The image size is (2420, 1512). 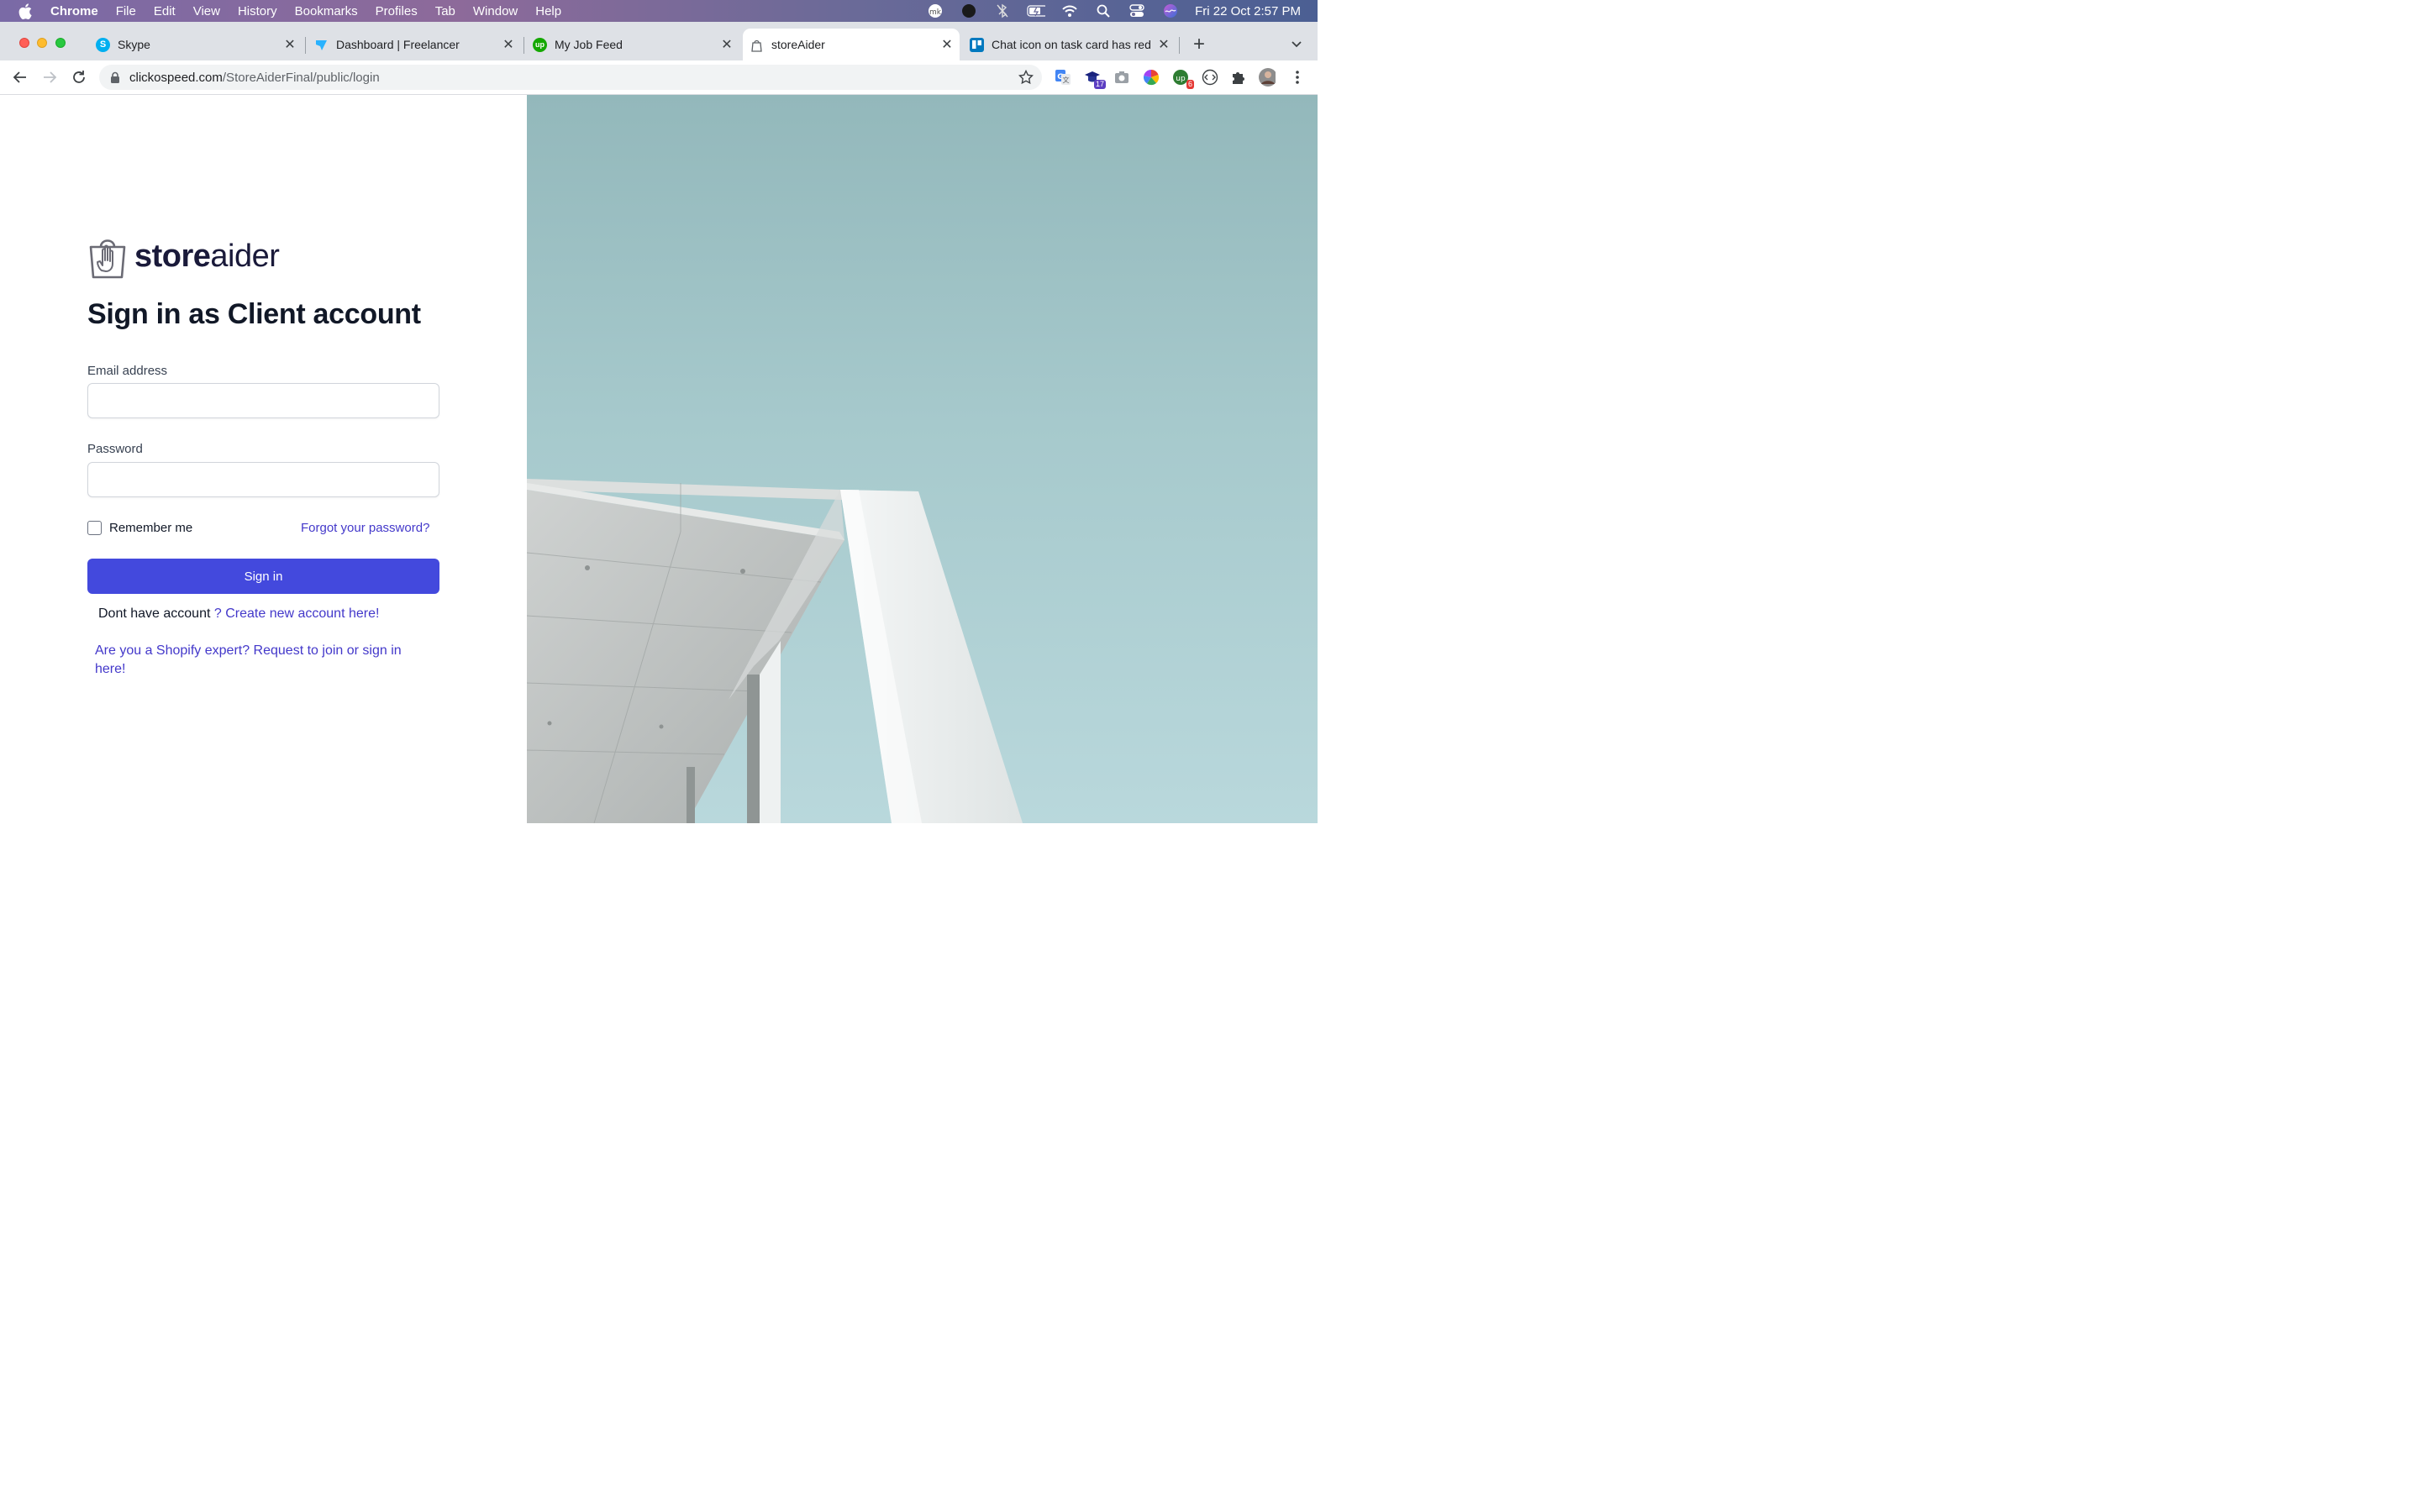 I want to click on remember-me-row: Remember me, so click(x=139, y=528).